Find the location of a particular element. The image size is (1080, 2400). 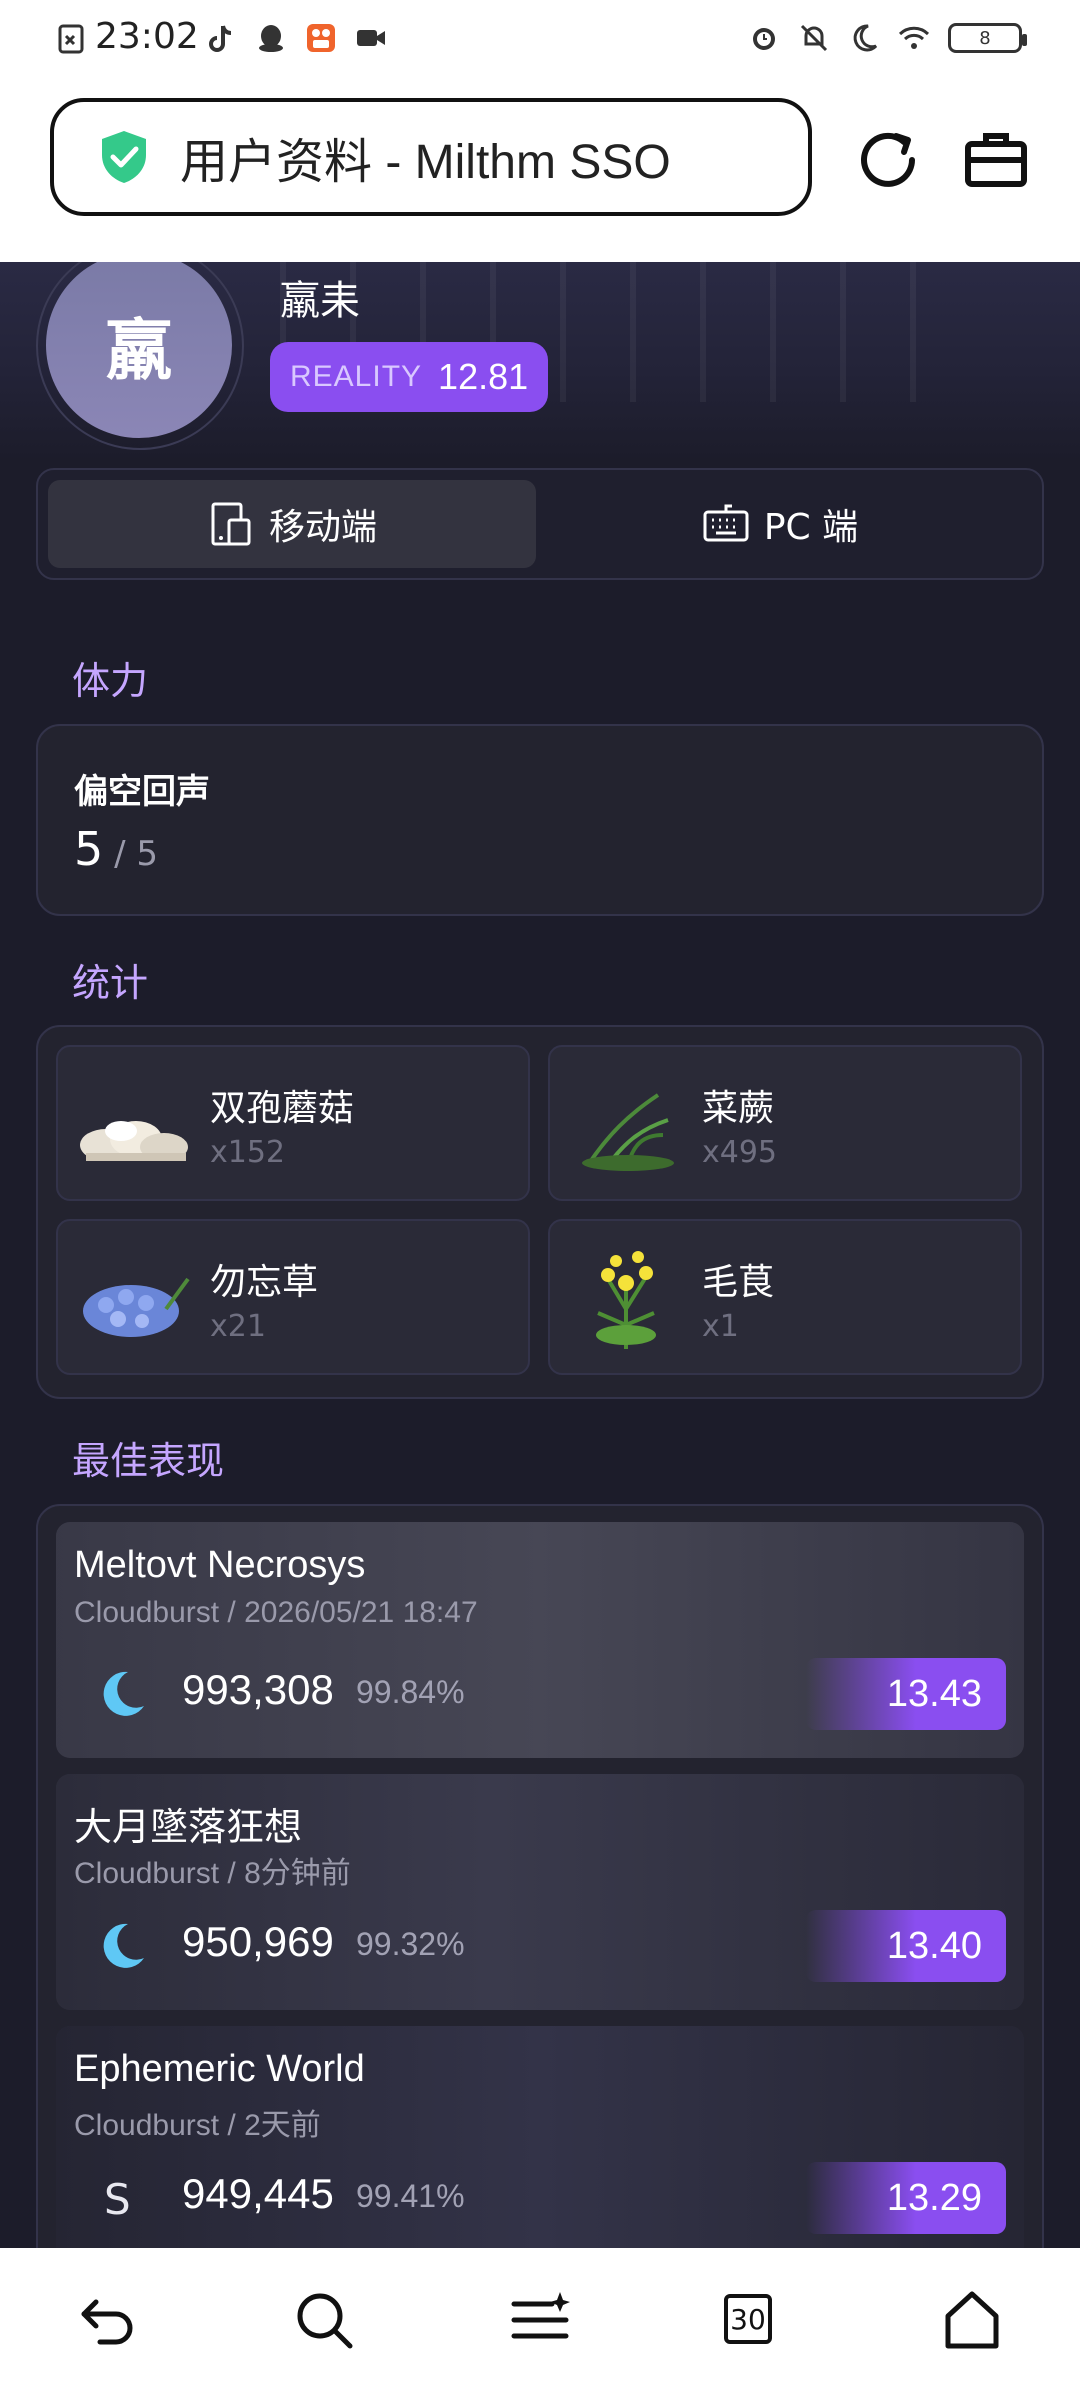

video-icon is located at coordinates (371, 38).